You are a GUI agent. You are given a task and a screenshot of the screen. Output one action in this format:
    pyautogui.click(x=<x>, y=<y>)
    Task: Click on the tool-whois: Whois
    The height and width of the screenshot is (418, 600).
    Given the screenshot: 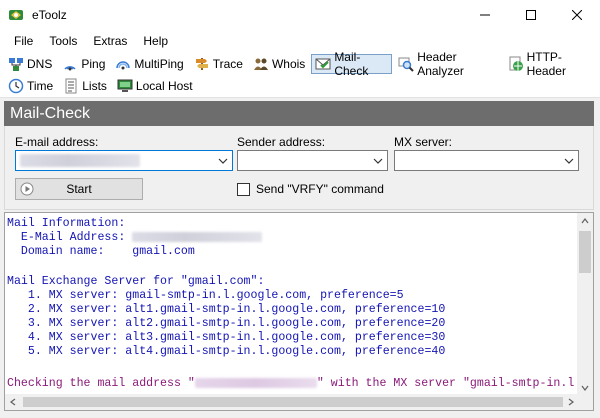 What is the action you would take?
    pyautogui.click(x=279, y=64)
    